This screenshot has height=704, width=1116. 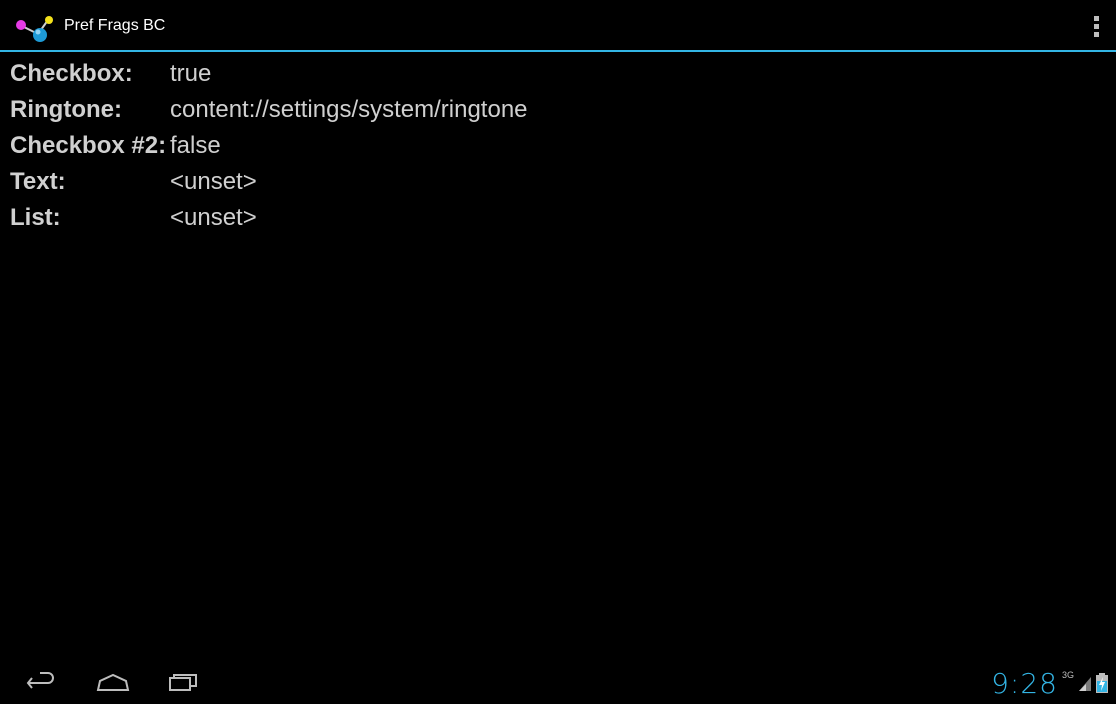 I want to click on molecule-logo-icon, so click(x=34, y=29).